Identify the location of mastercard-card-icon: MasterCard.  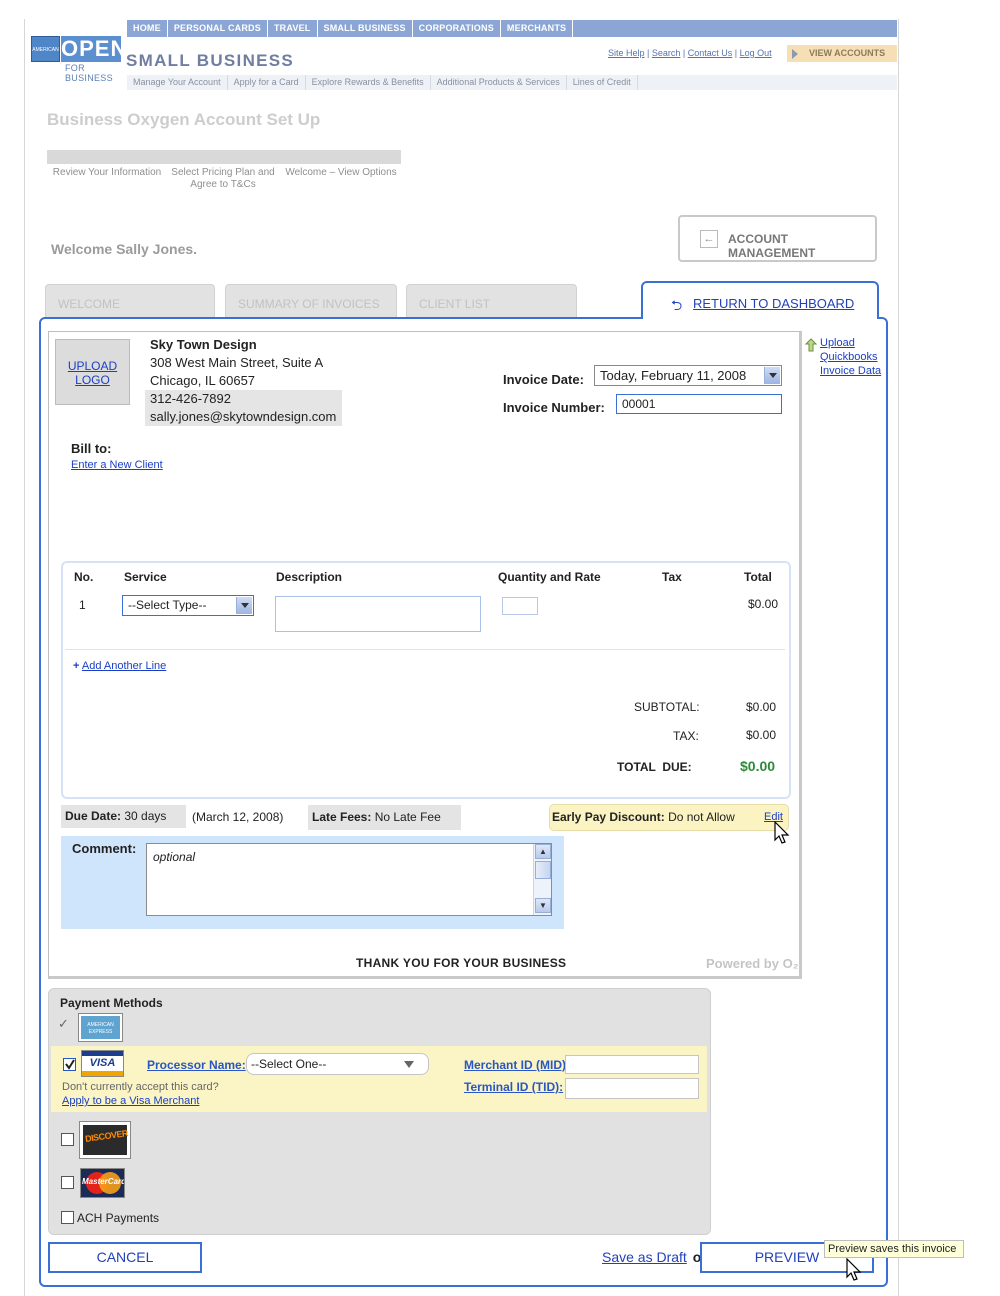
(102, 1183).